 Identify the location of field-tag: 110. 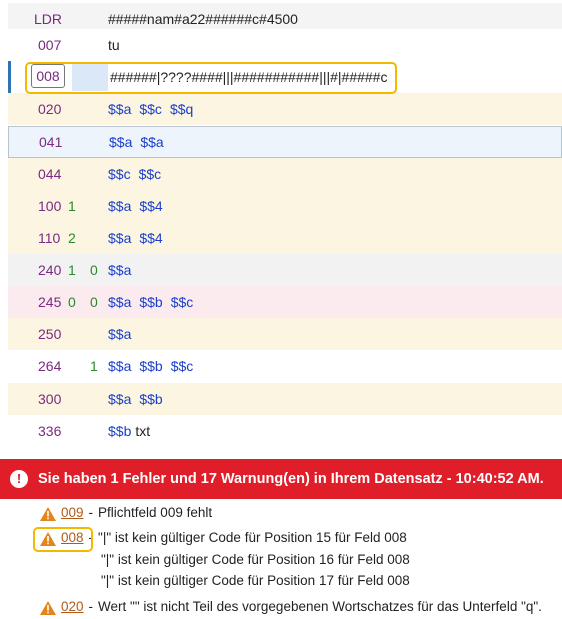
(49, 238).